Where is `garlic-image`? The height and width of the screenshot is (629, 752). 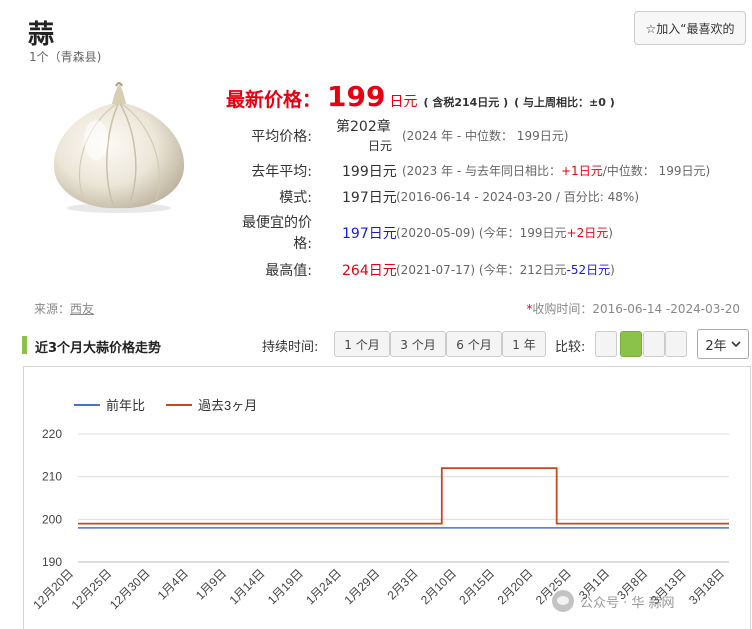 garlic-image is located at coordinates (119, 147).